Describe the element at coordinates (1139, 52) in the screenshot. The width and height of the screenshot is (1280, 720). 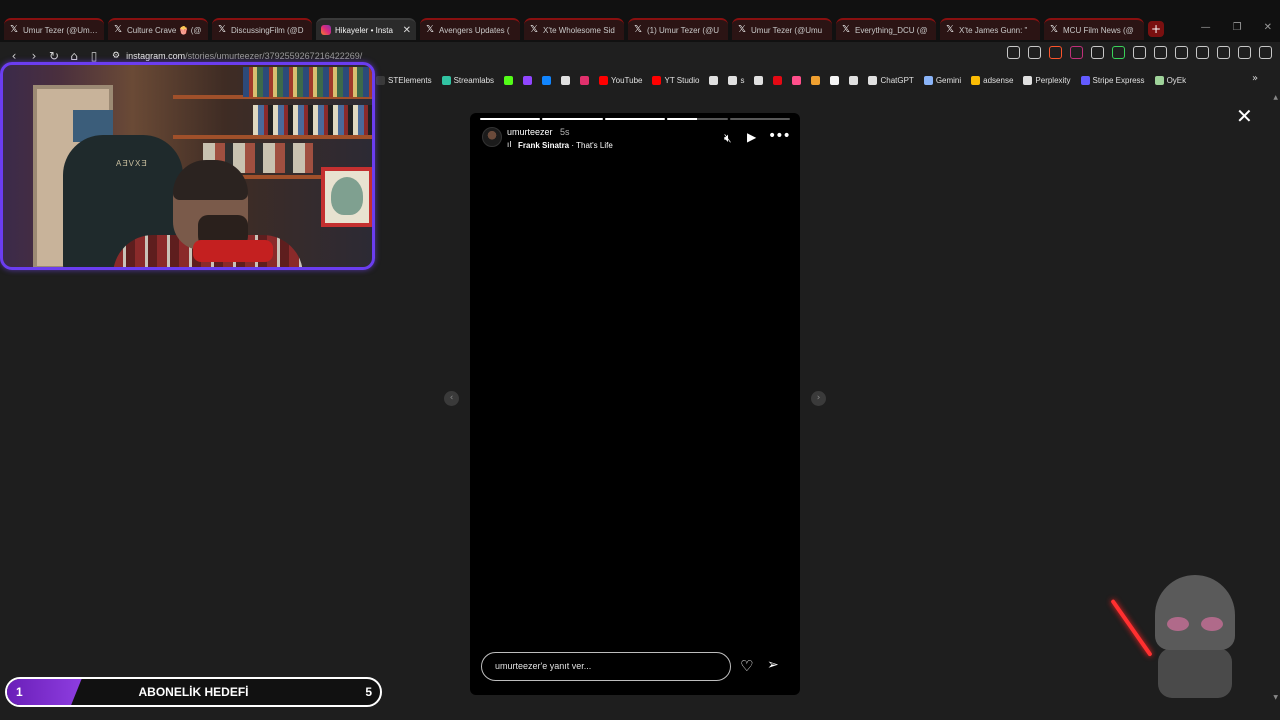
I see `extensions-icon` at that location.